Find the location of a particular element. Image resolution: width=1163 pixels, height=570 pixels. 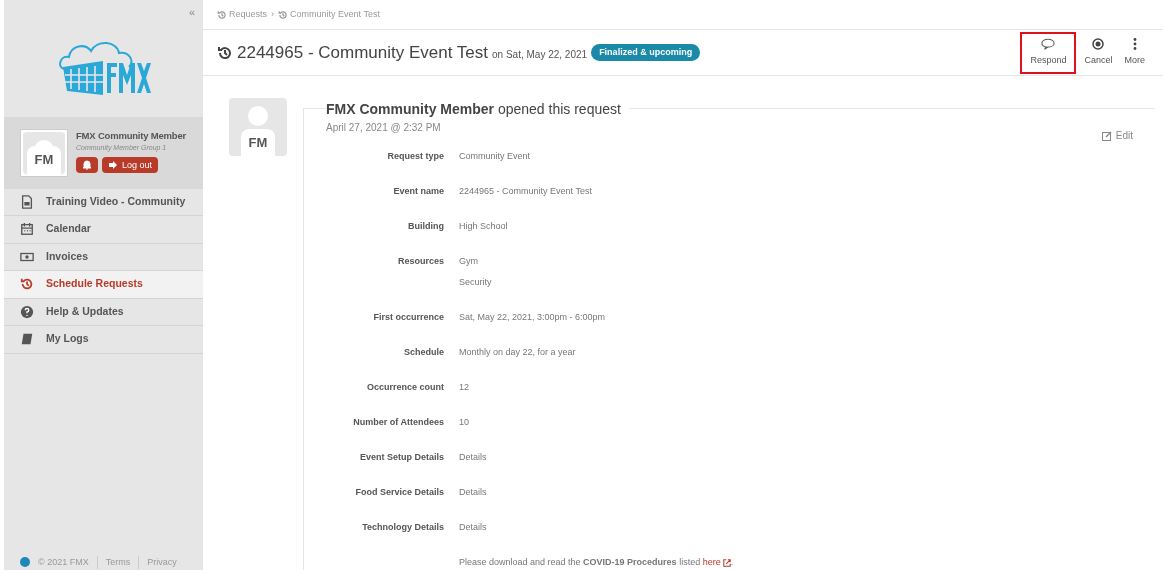

field-label: Request type is located at coordinates (415, 156).